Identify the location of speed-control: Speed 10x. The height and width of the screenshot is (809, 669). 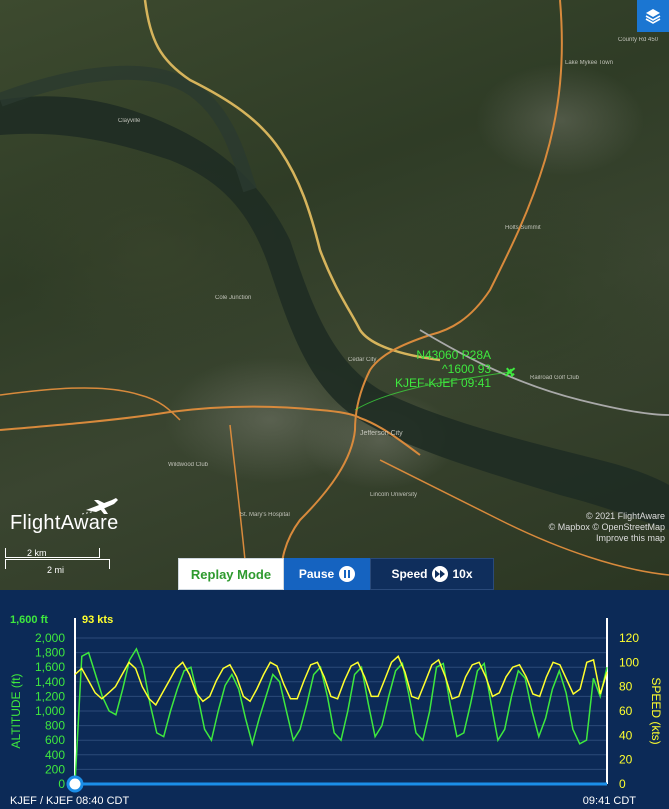
(432, 574).